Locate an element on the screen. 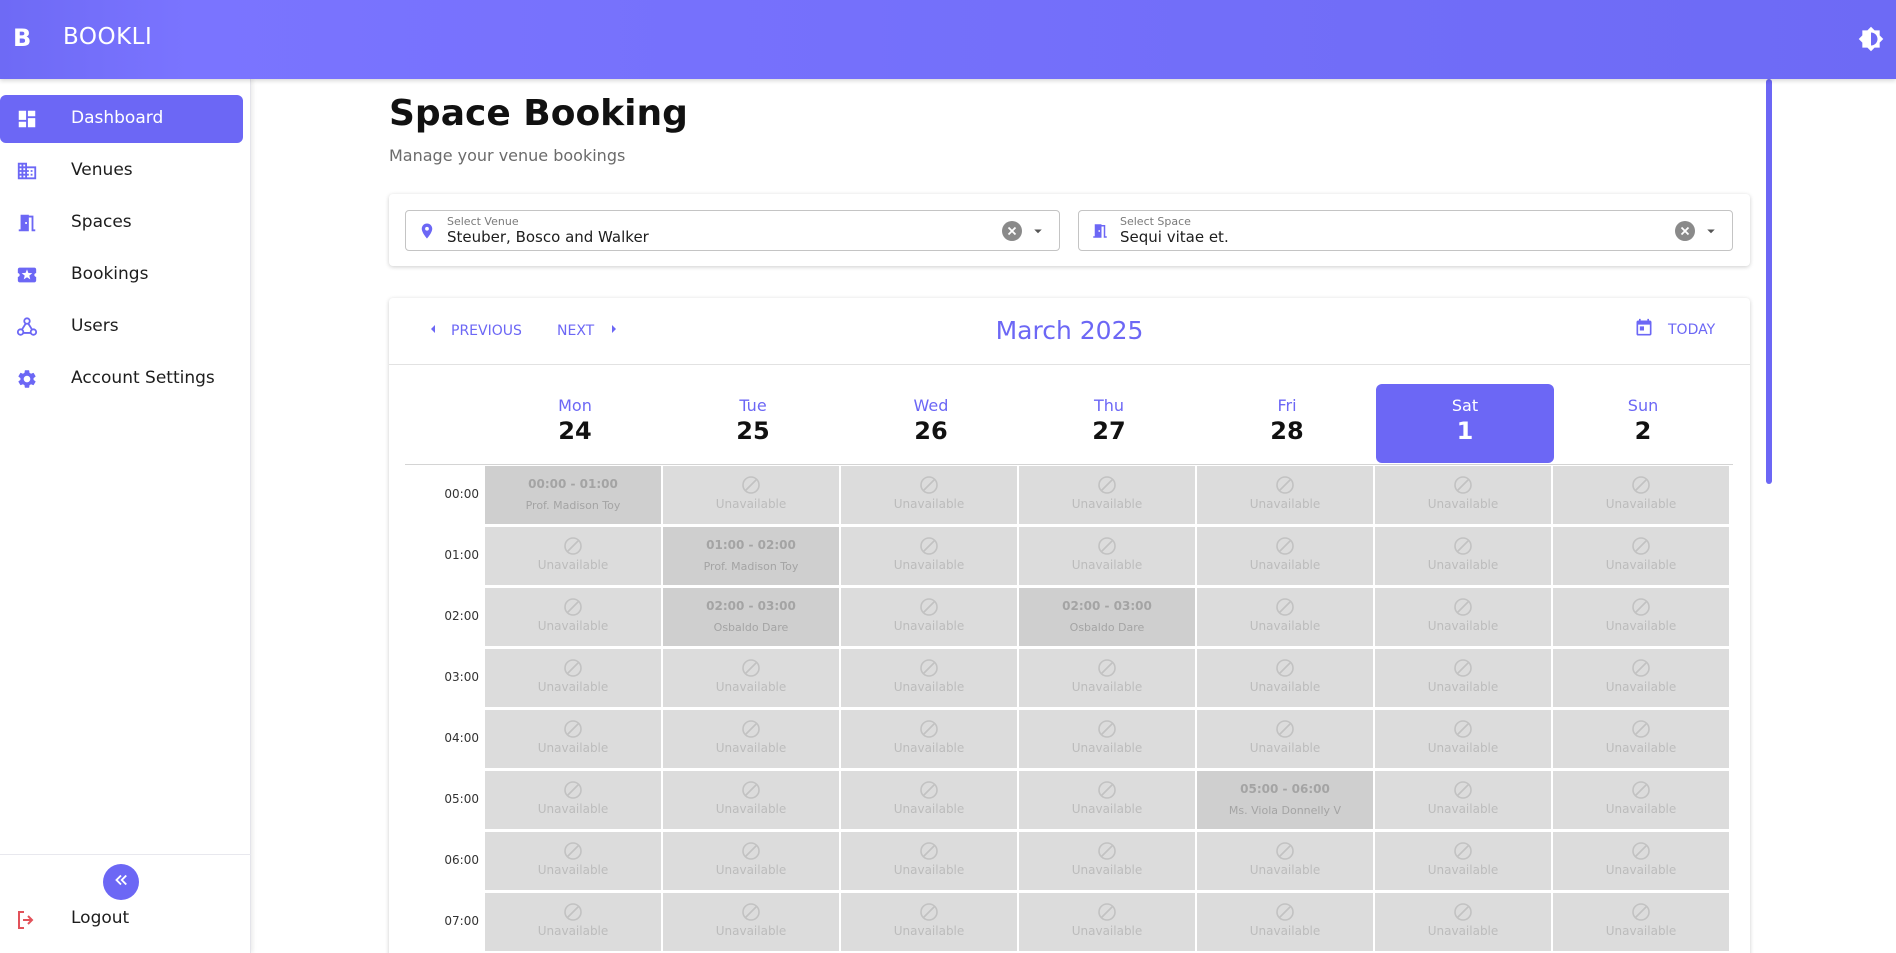  day-number: 25 is located at coordinates (753, 431).